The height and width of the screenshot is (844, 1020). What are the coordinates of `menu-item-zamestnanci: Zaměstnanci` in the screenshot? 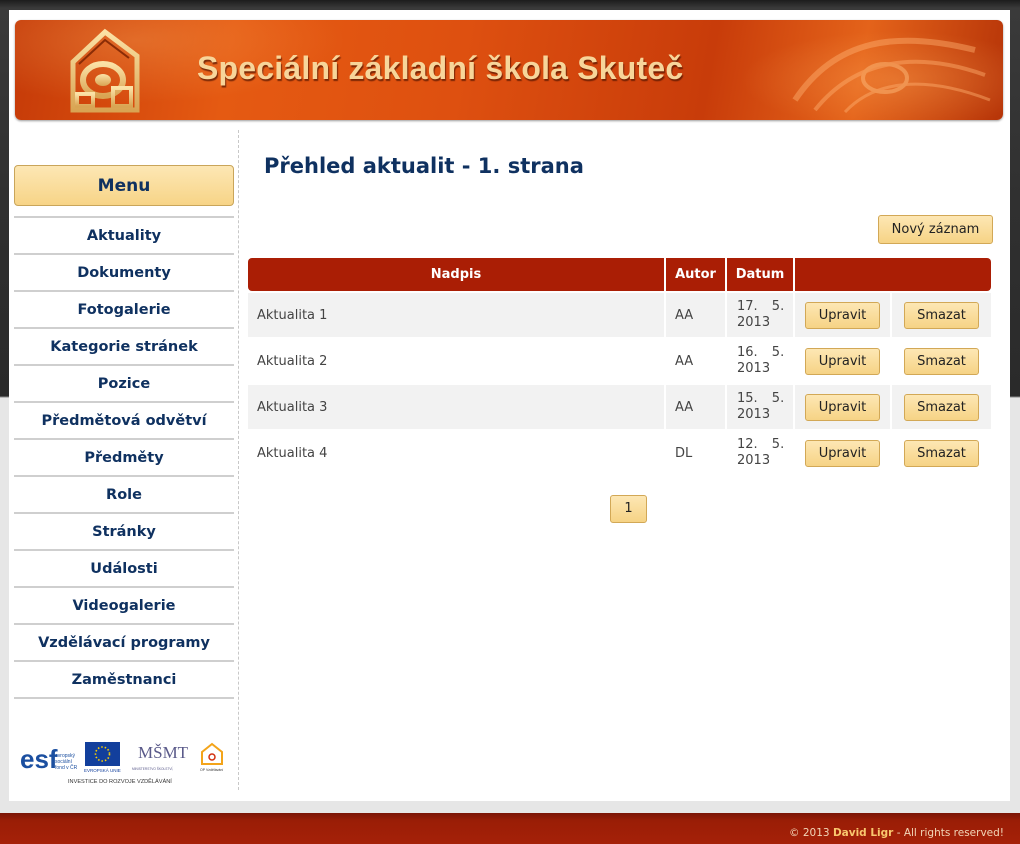 It's located at (124, 680).